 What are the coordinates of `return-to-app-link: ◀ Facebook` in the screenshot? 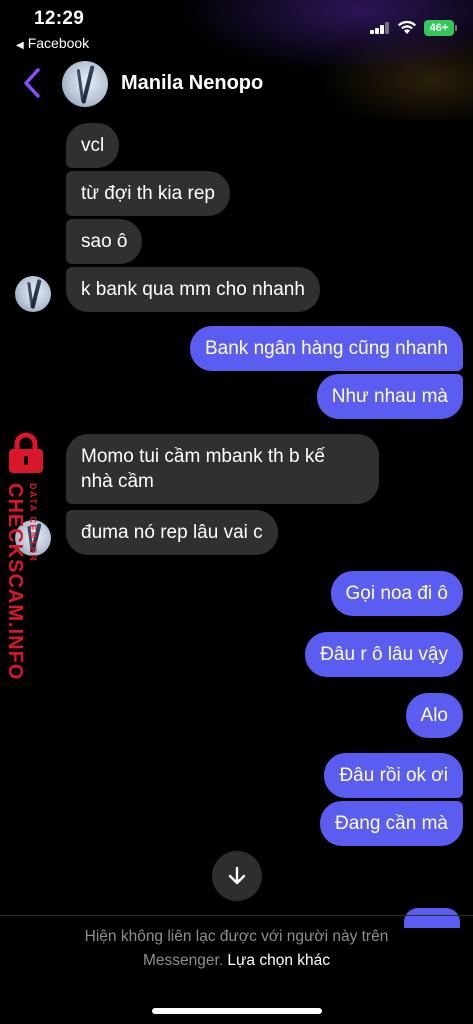 It's located at (52, 43).